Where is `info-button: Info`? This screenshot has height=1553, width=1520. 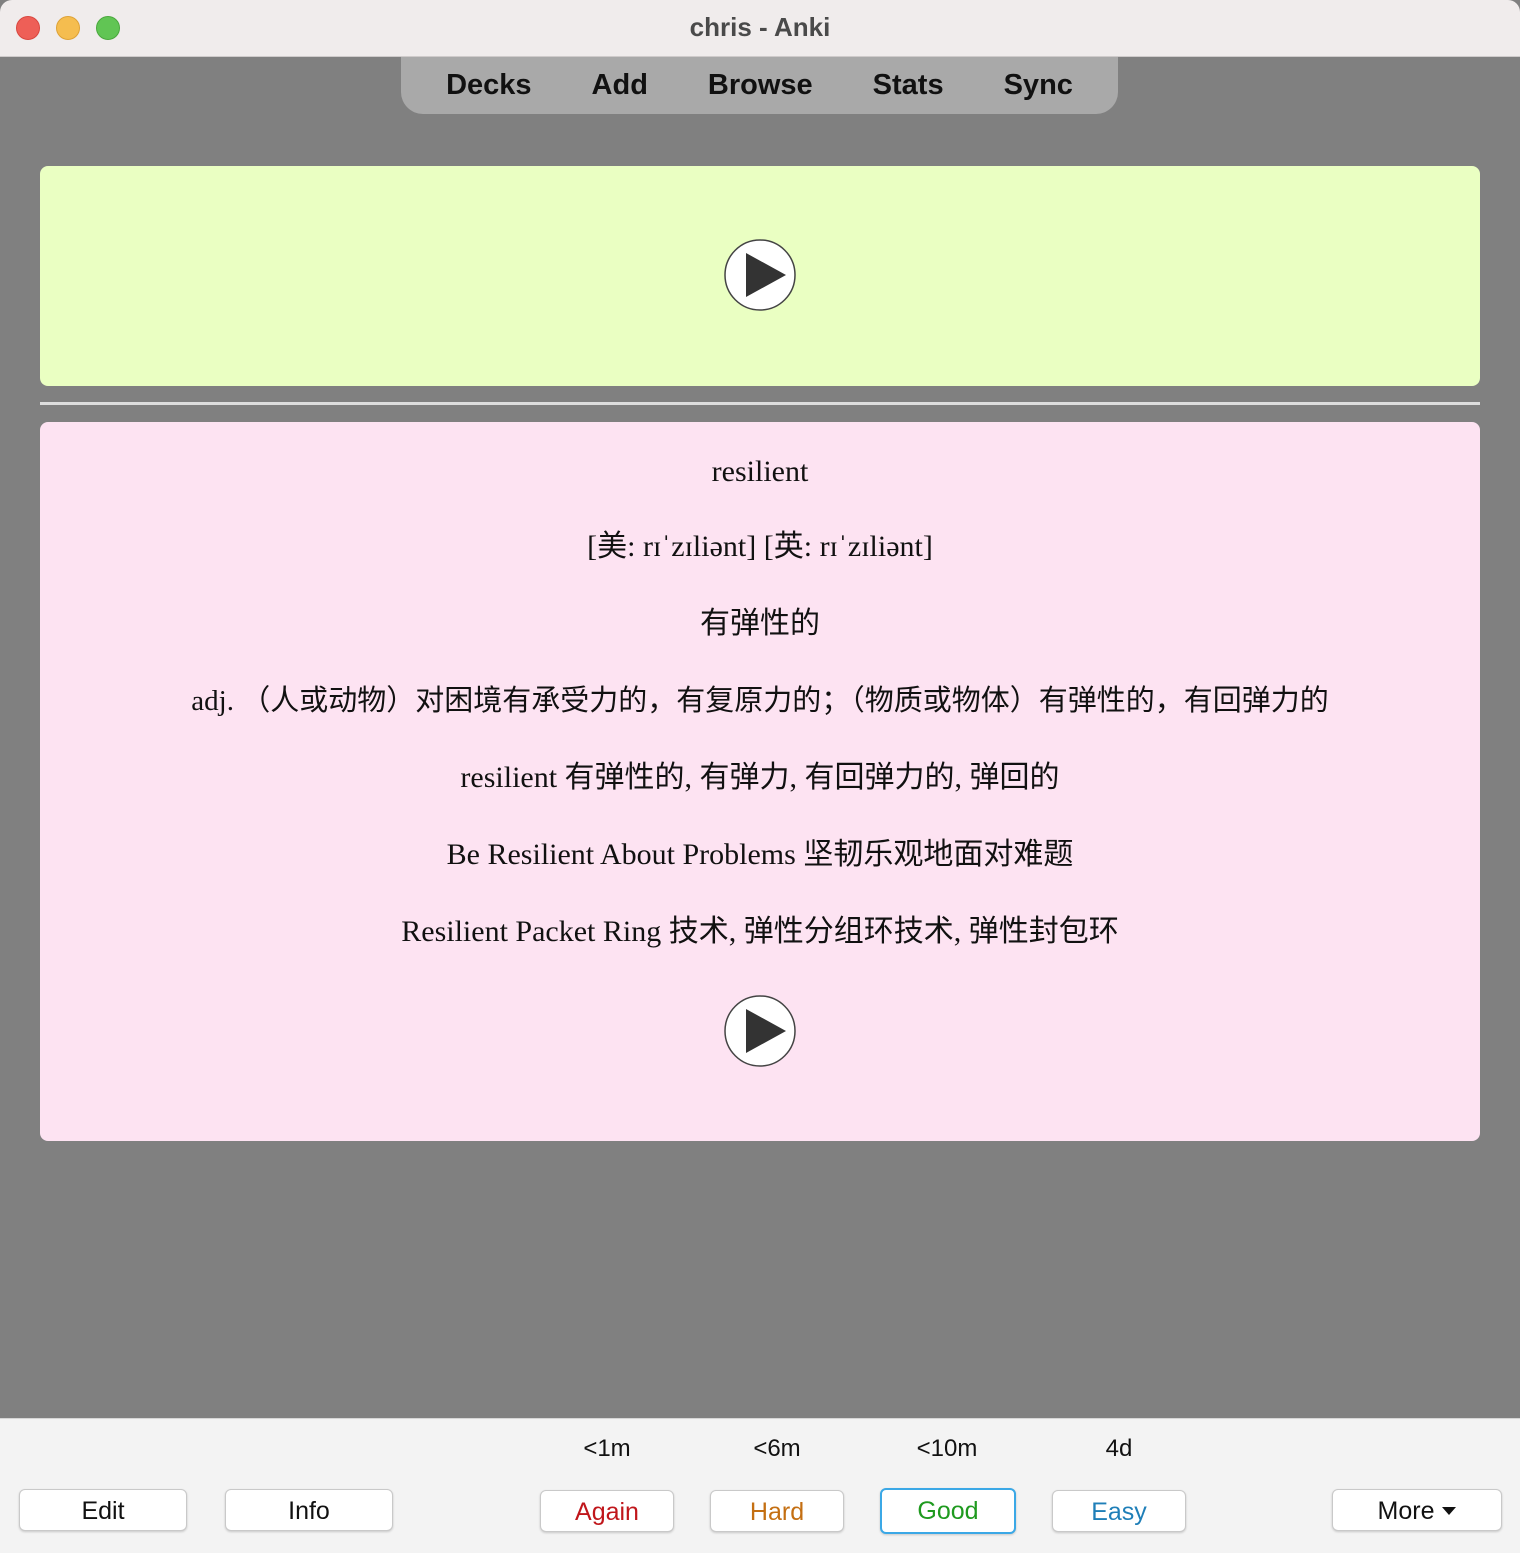 info-button: Info is located at coordinates (309, 1510).